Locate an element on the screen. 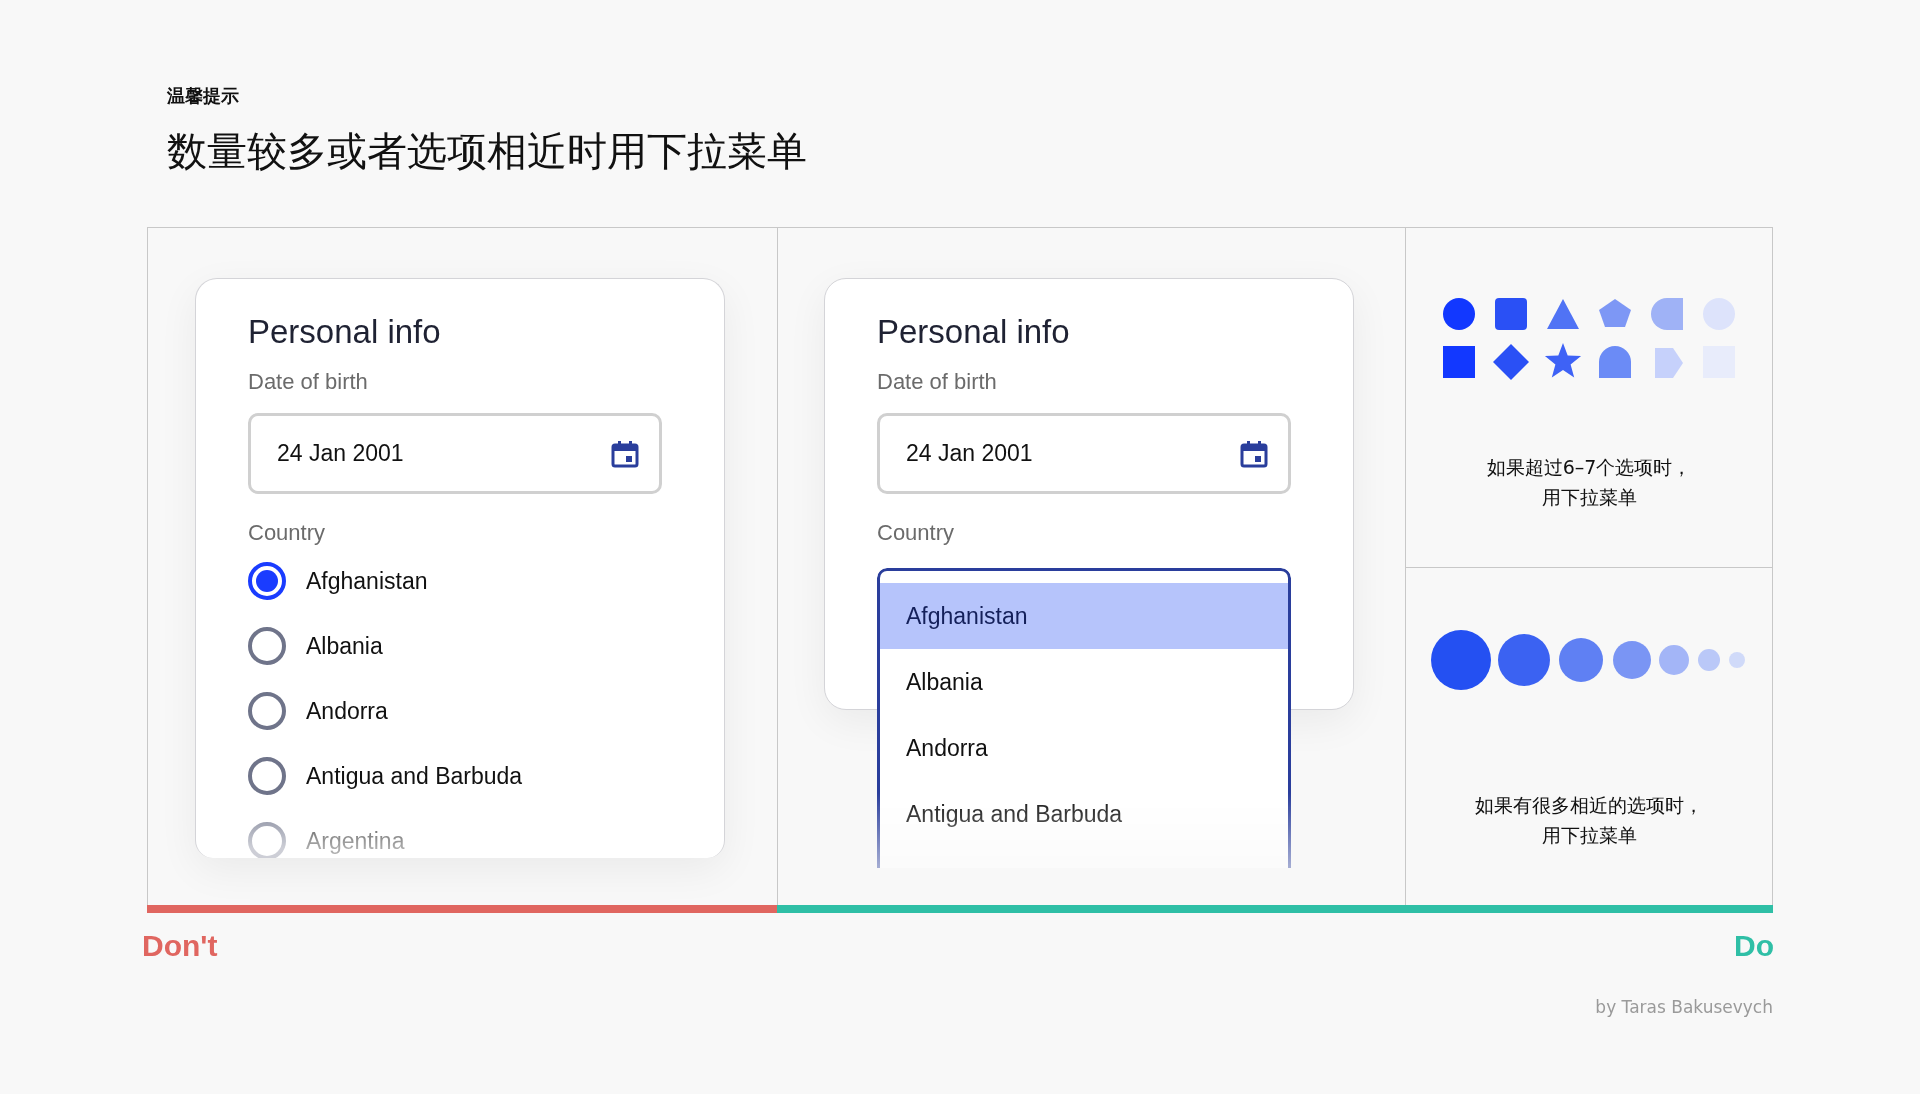  dropdown-option: Antigua and Barbuda is located at coordinates (1084, 814).